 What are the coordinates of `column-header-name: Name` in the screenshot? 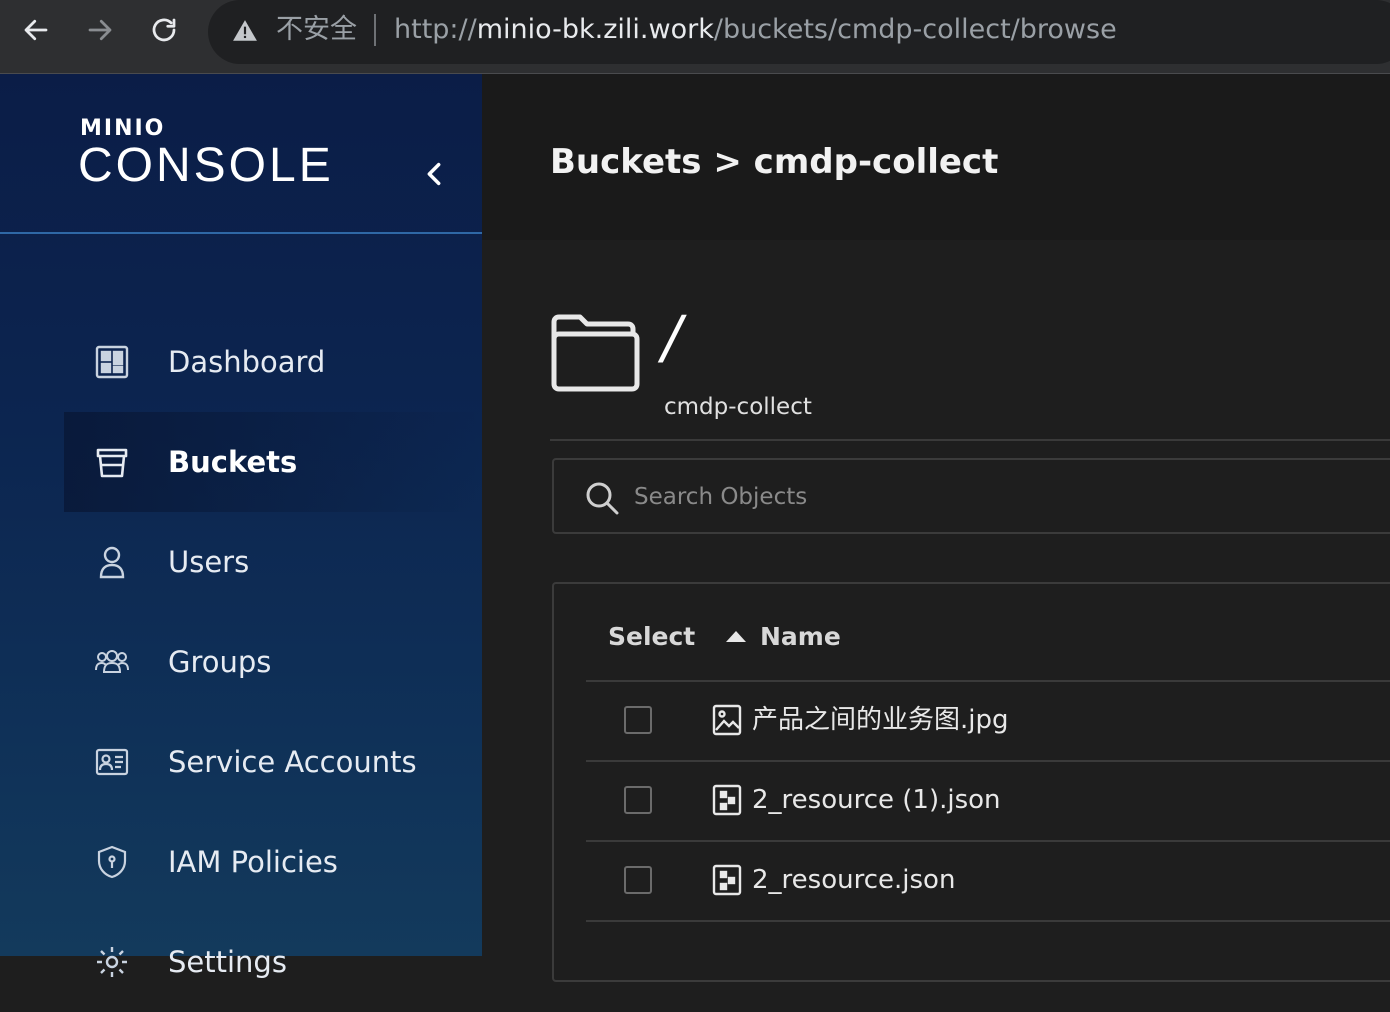 It's located at (800, 636).